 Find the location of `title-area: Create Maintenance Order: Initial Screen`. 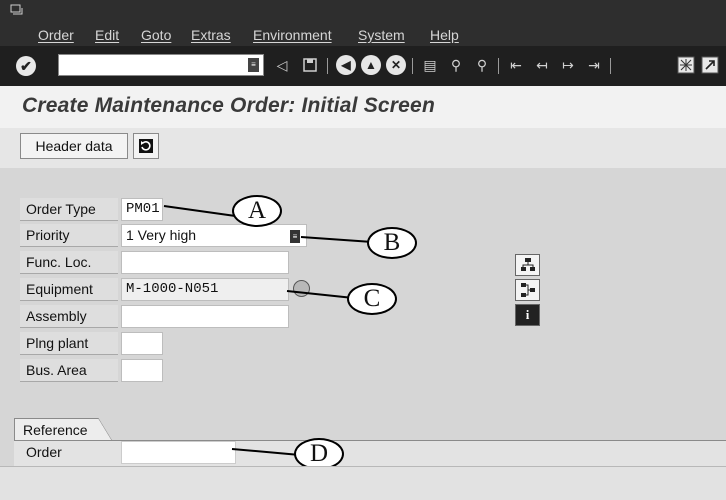

title-area: Create Maintenance Order: Initial Screen is located at coordinates (363, 107).